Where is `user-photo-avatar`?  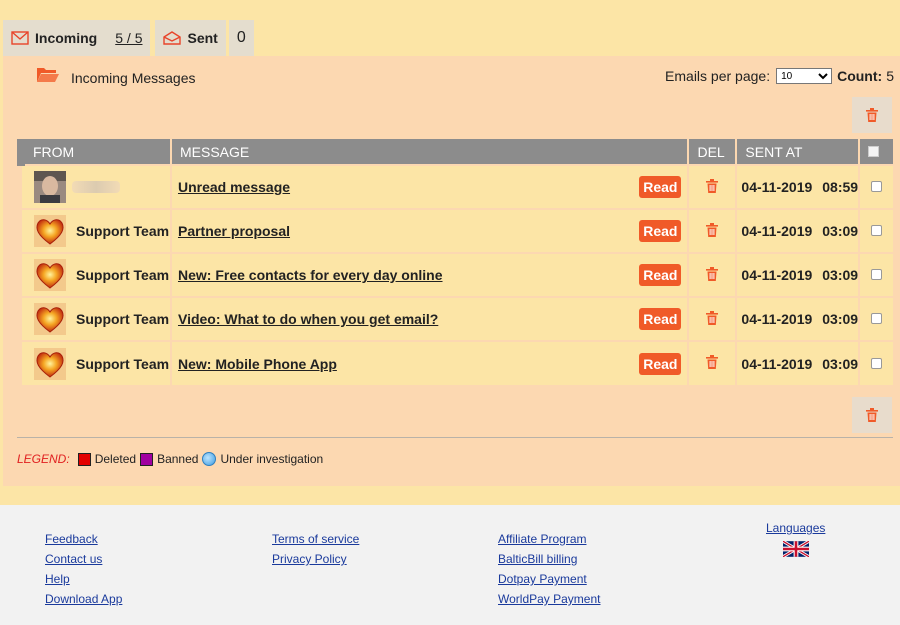 user-photo-avatar is located at coordinates (50, 187).